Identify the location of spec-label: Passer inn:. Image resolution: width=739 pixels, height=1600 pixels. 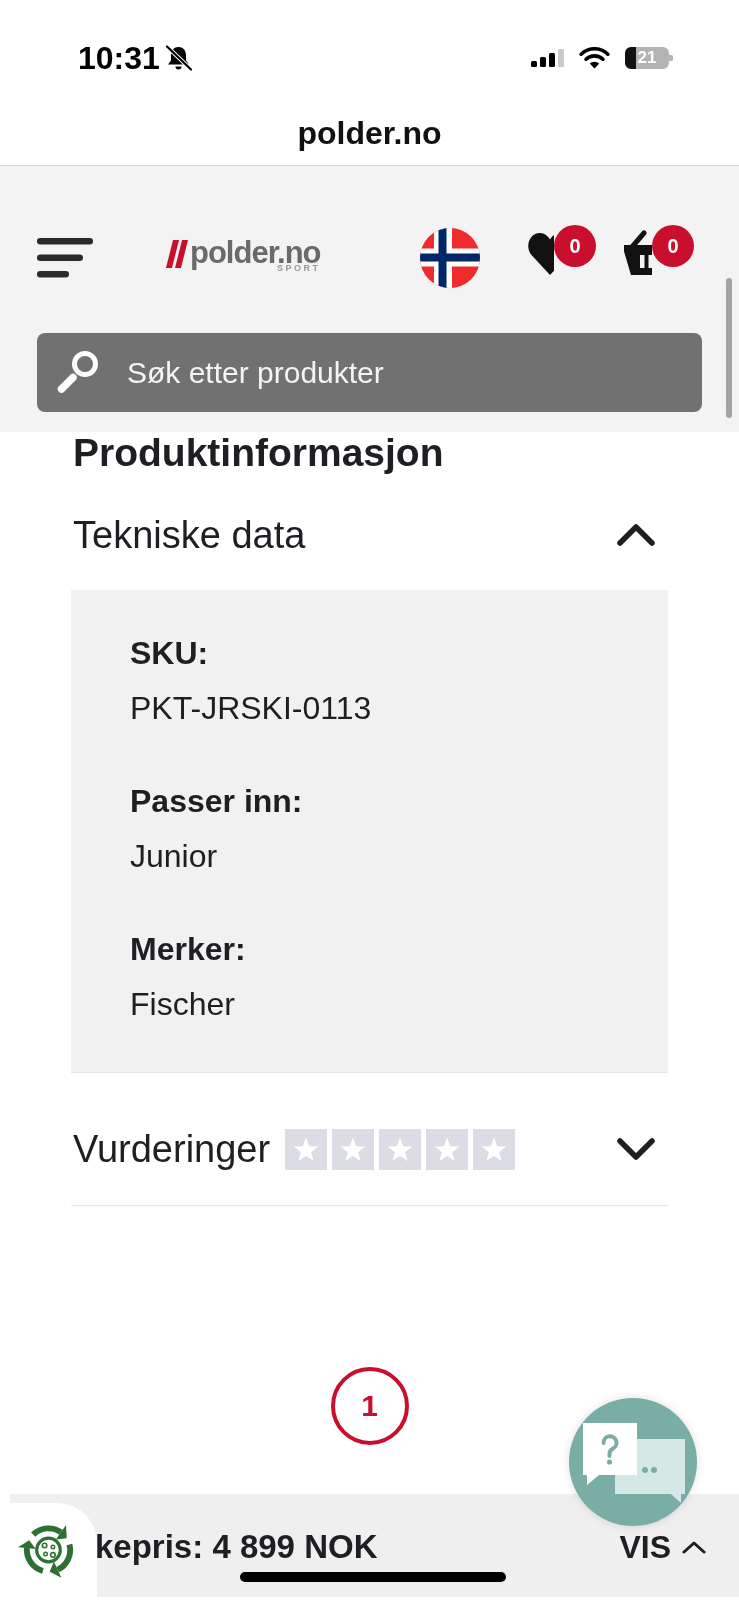
(217, 801).